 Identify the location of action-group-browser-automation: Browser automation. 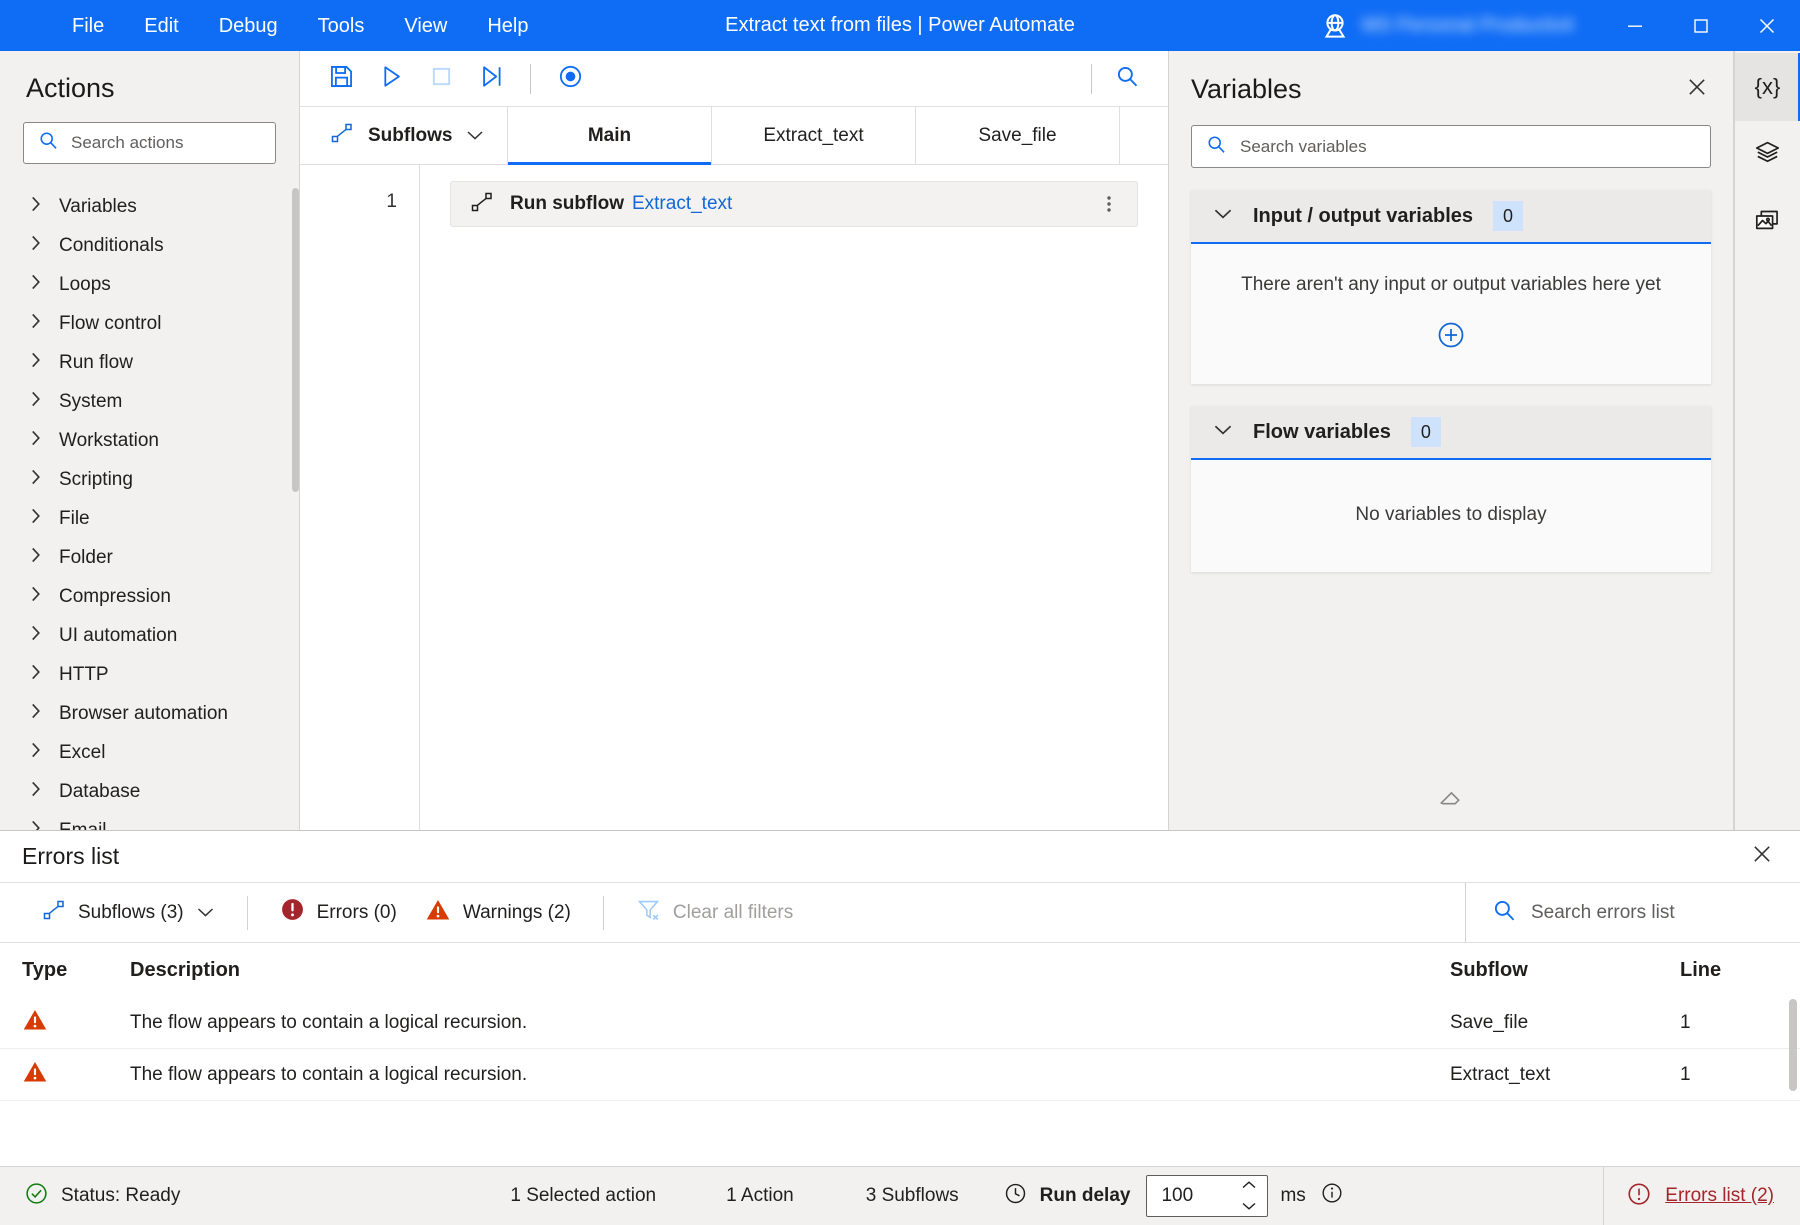
(149, 714).